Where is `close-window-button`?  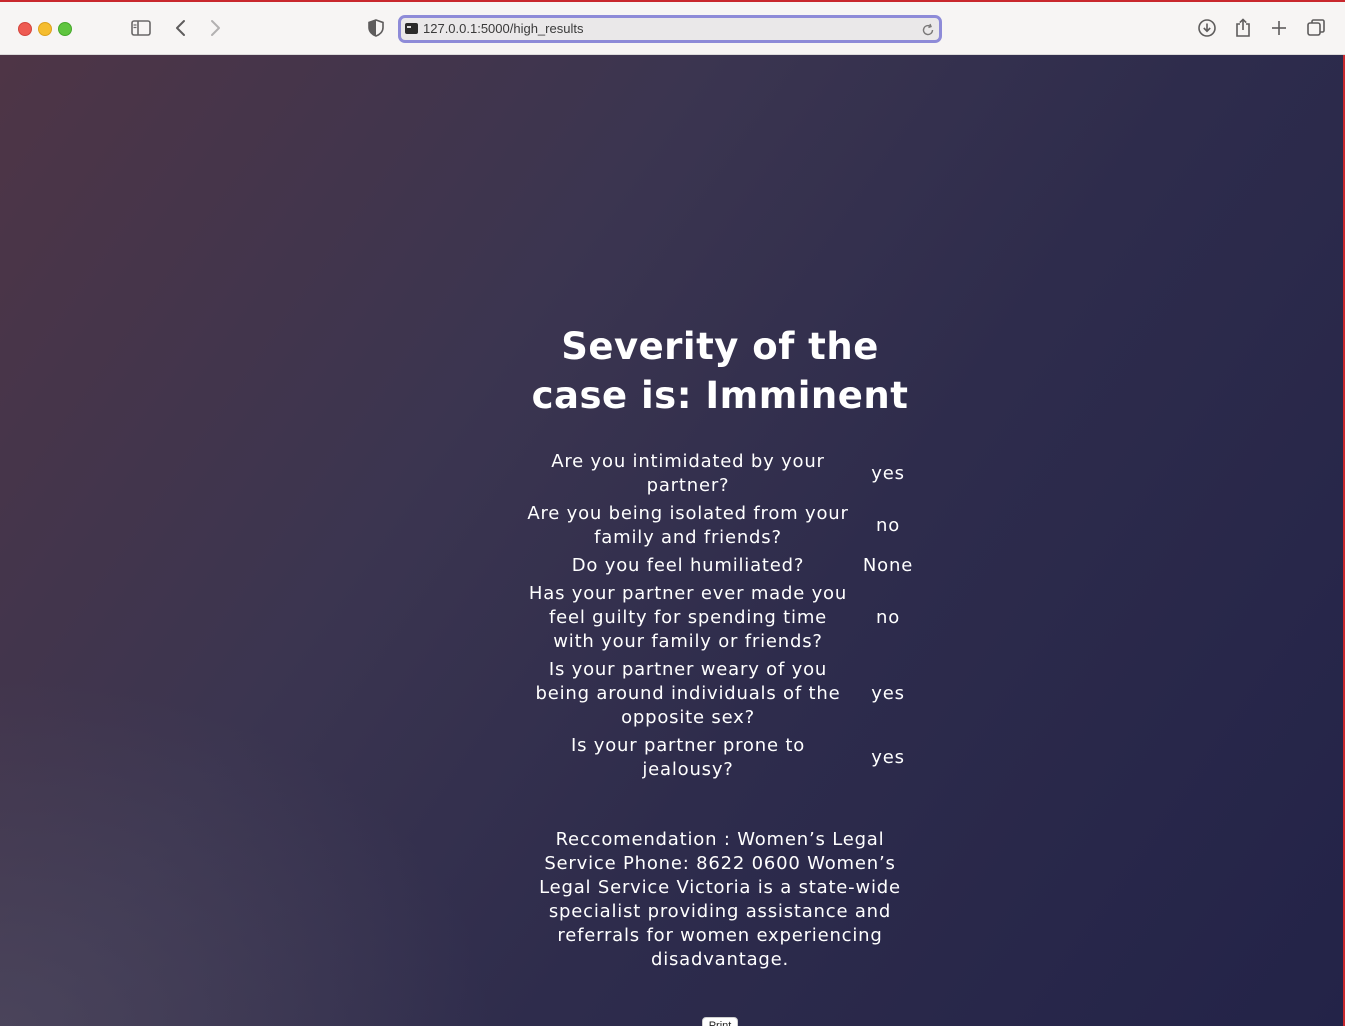
close-window-button is located at coordinates (25, 29).